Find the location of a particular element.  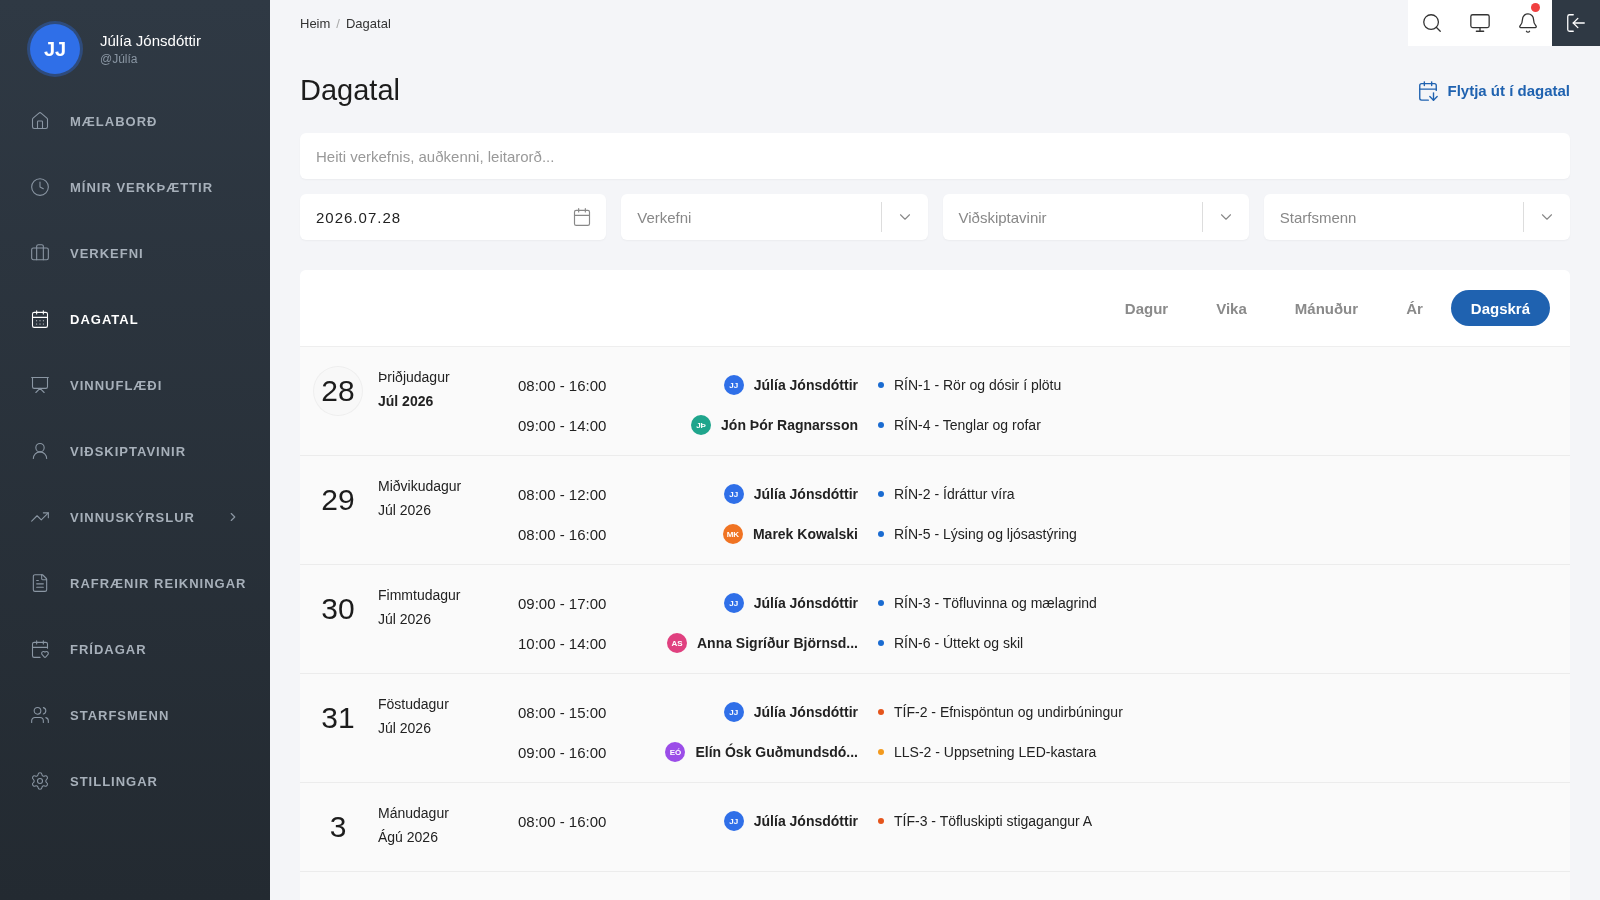

export-link: Flytja út í dagatal is located at coordinates (1493, 90).